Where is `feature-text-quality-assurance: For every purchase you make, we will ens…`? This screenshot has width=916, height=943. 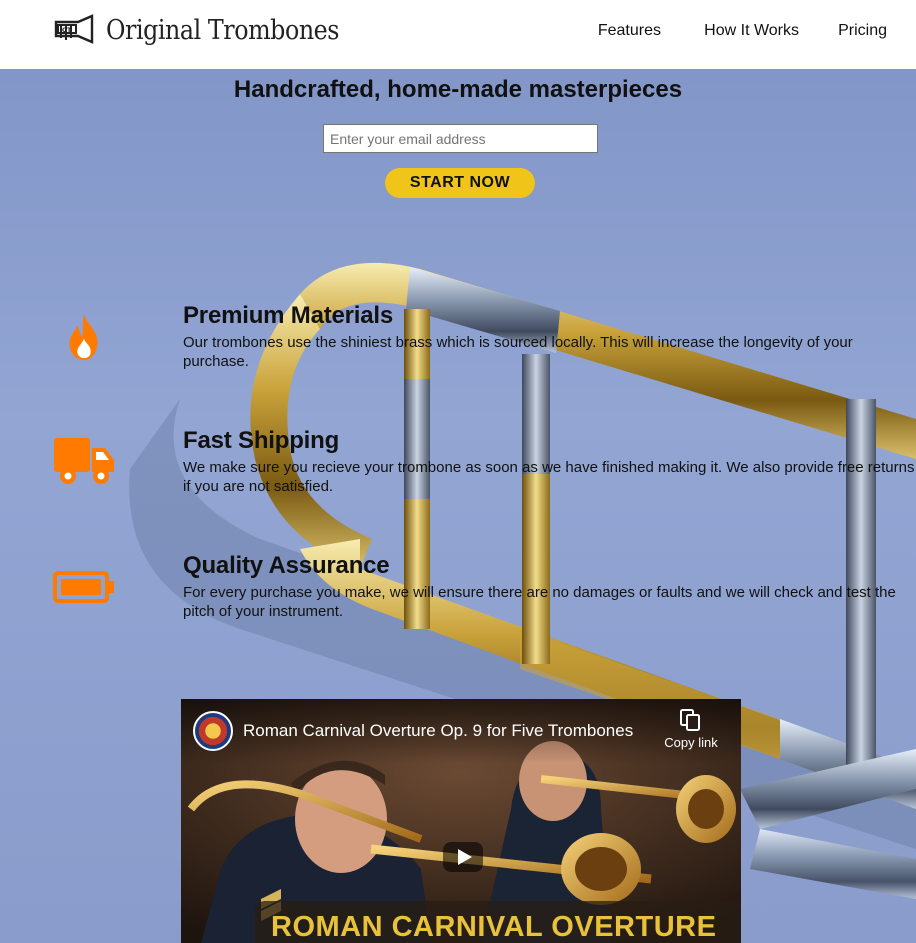
feature-text-quality-assurance: For every purchase you make, we will ens… is located at coordinates (539, 602).